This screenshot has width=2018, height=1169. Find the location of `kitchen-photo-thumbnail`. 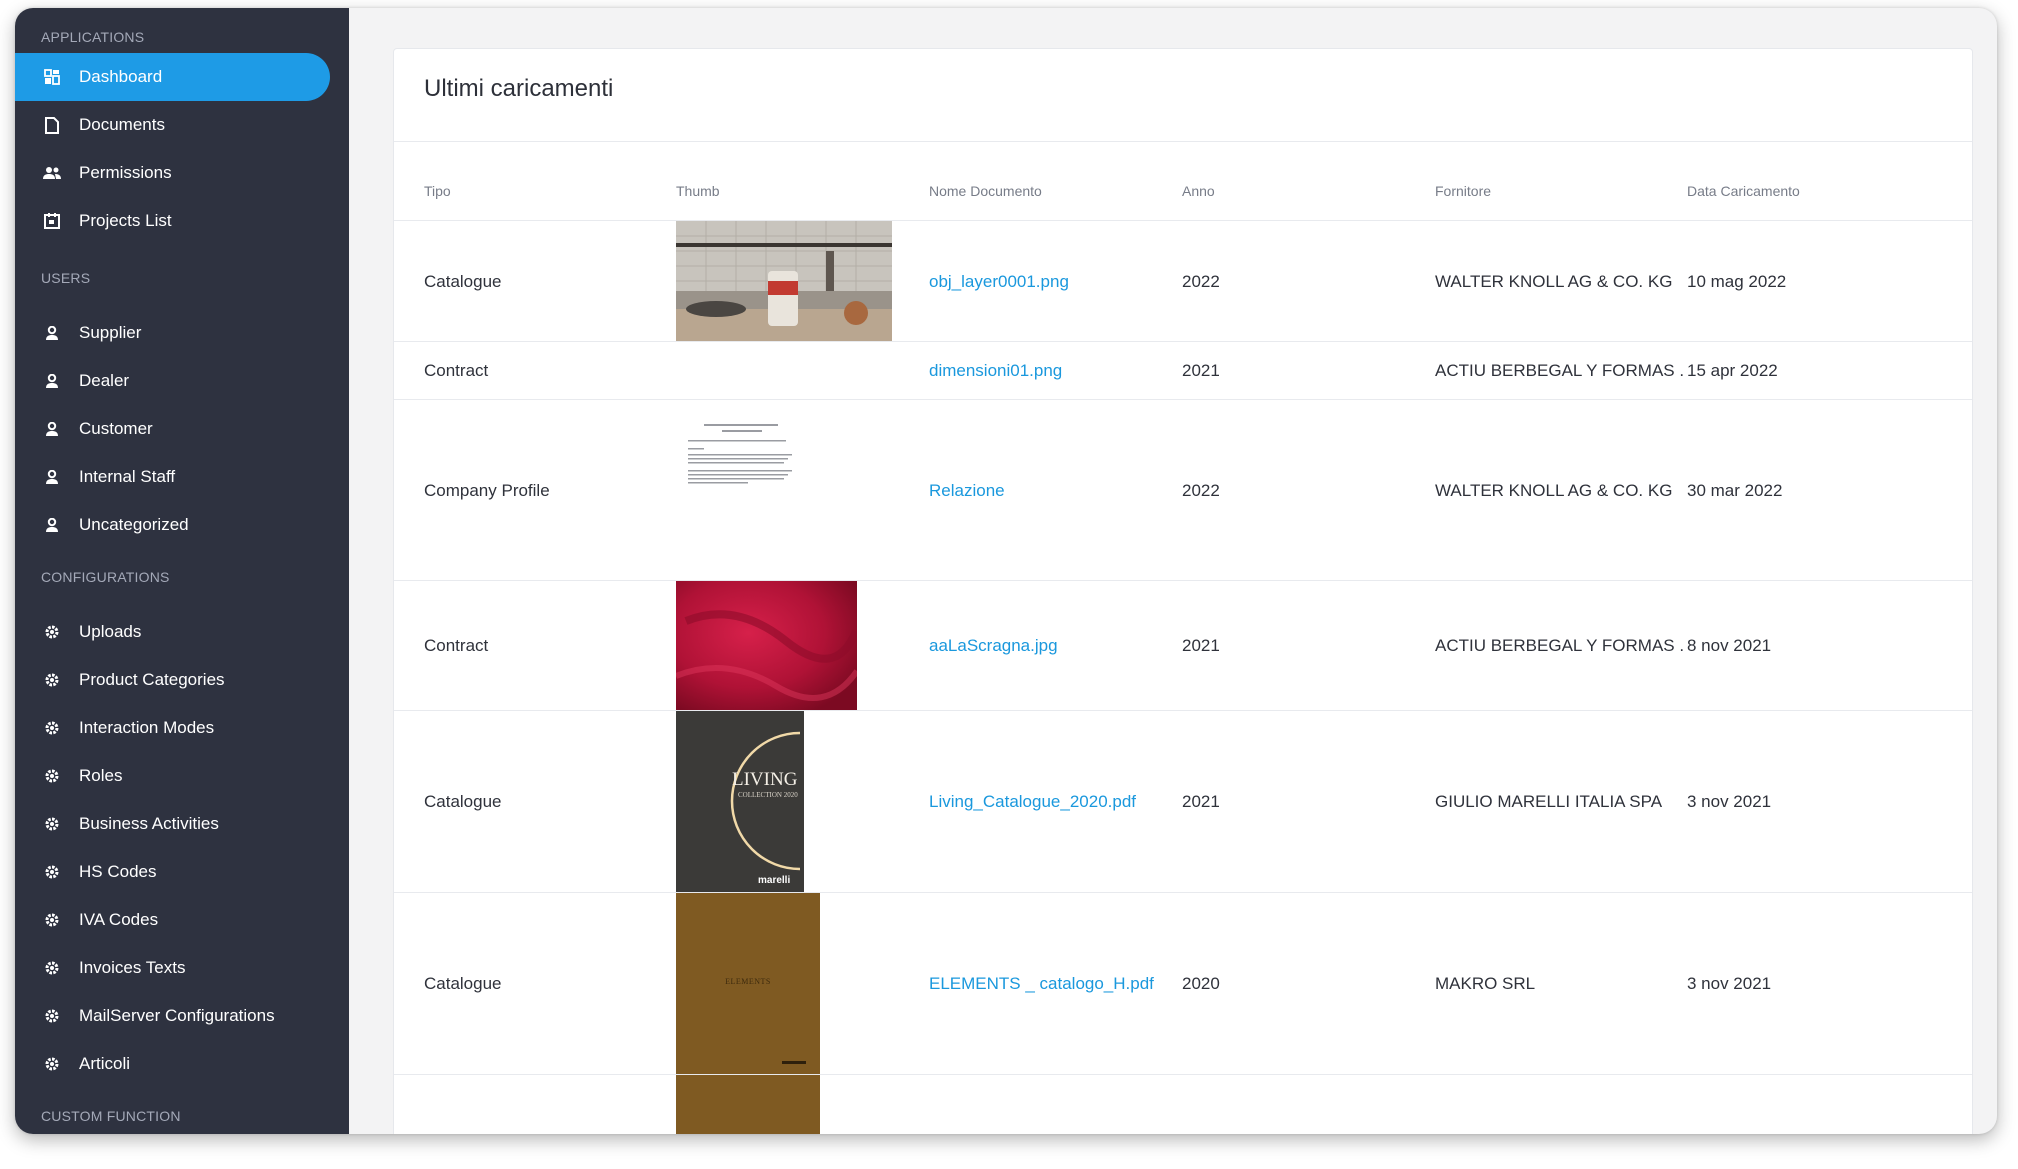

kitchen-photo-thumbnail is located at coordinates (784, 281).